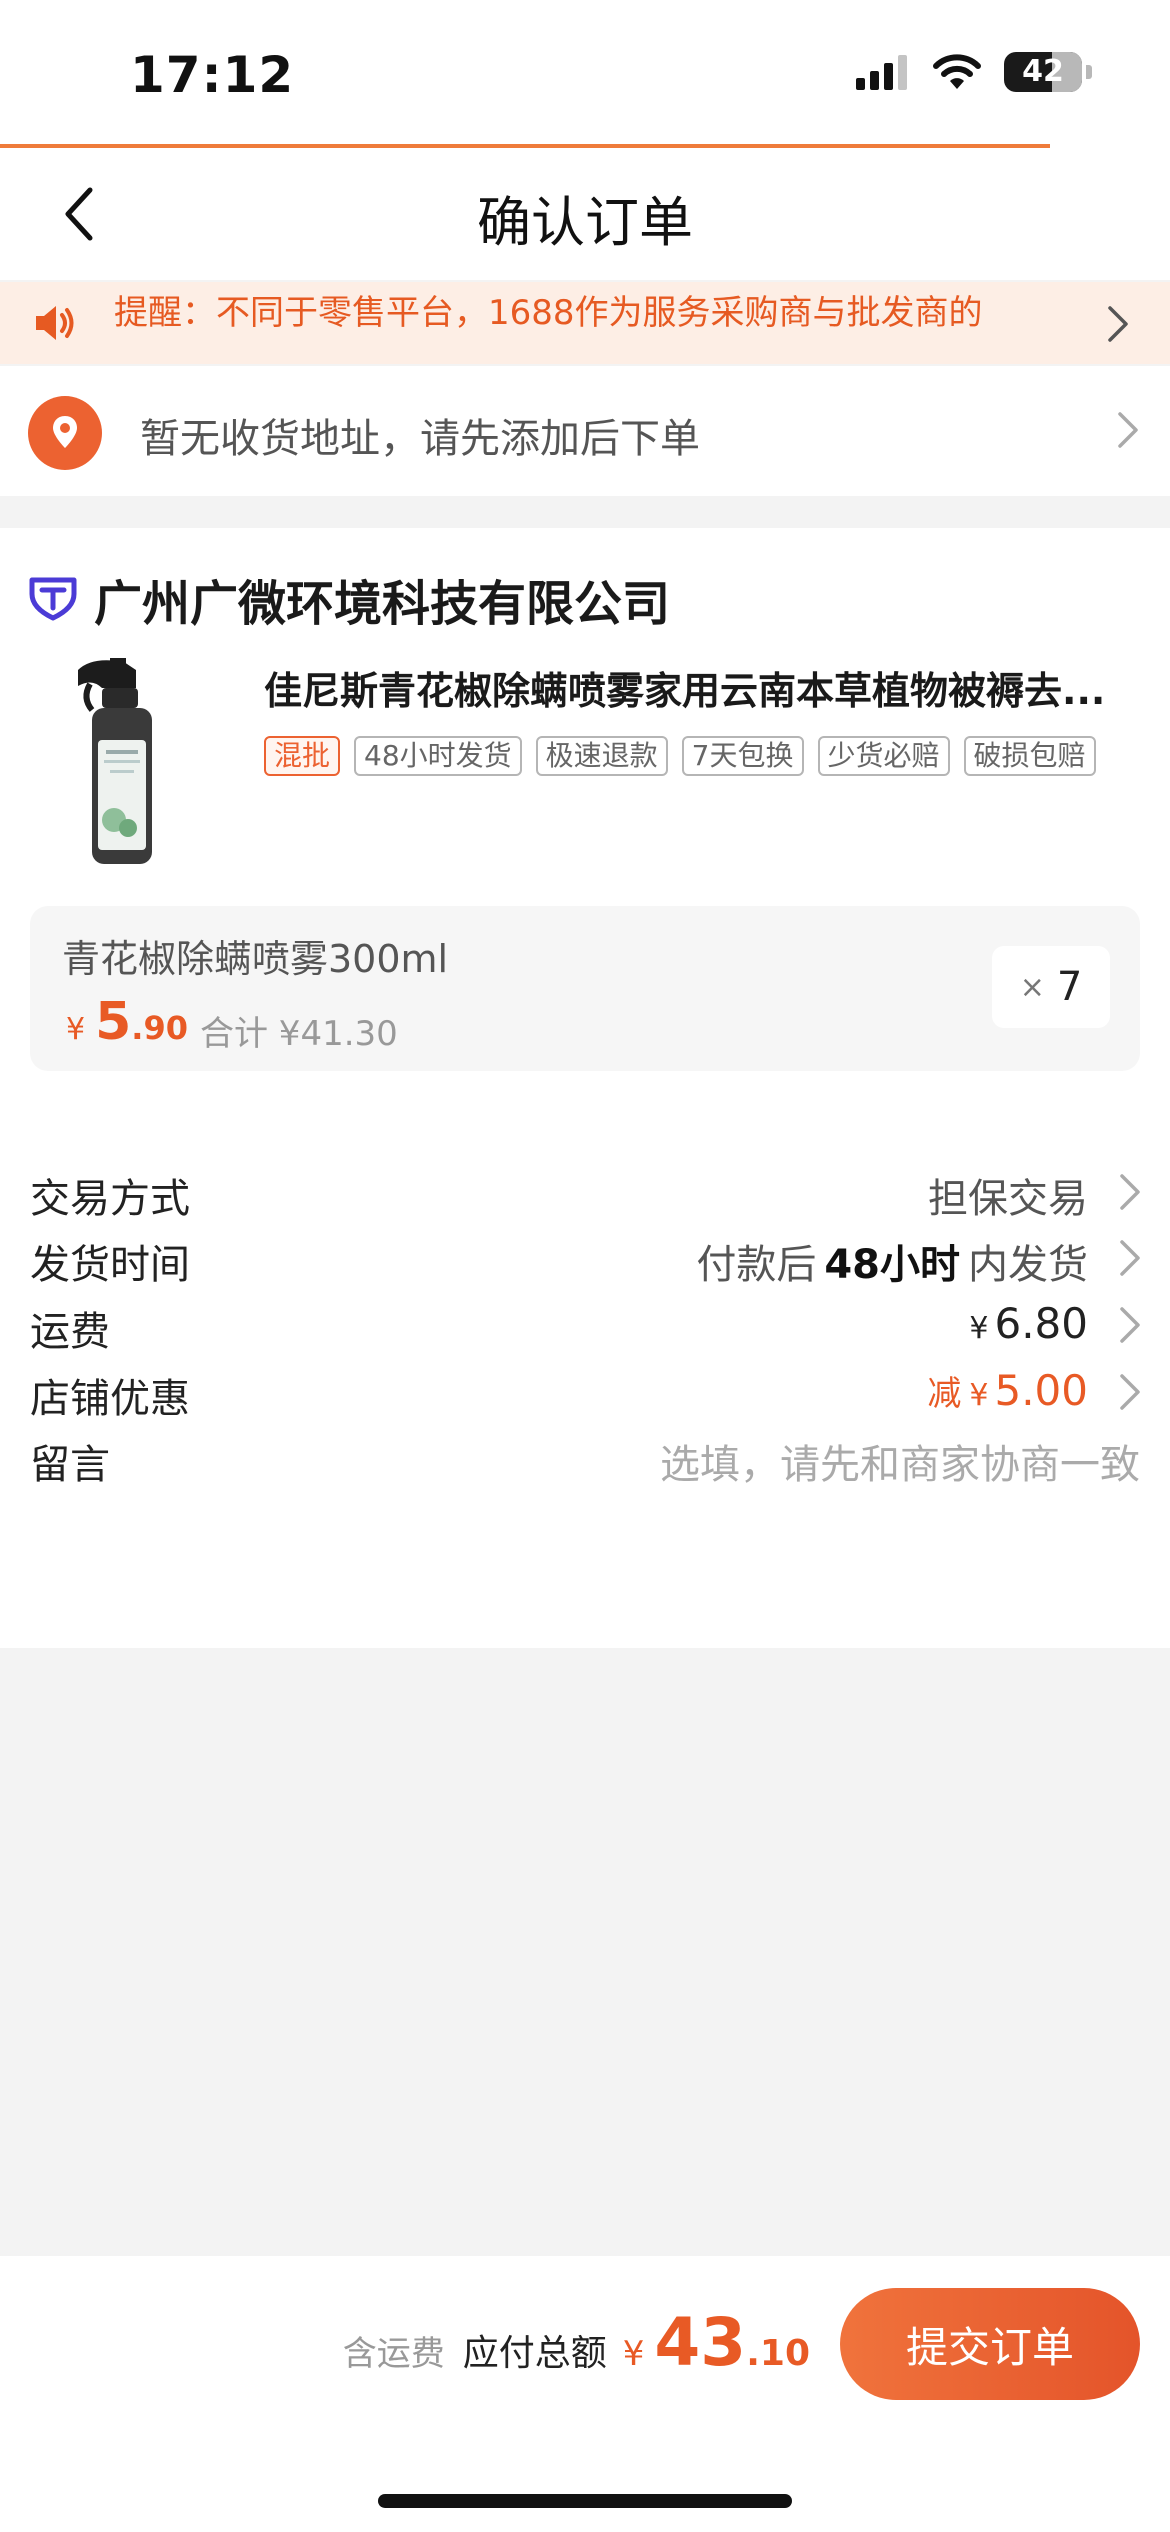 The image size is (1170, 2532). I want to click on tag-badge: 少货必赔, so click(883, 756).